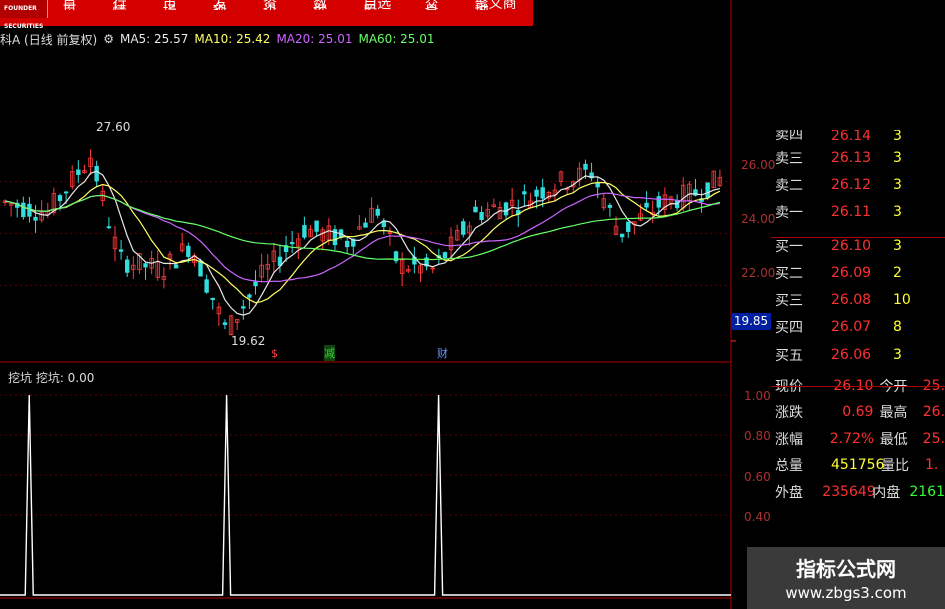 The width and height of the screenshot is (945, 609). I want to click on stat-value: 0.69, so click(858, 412).